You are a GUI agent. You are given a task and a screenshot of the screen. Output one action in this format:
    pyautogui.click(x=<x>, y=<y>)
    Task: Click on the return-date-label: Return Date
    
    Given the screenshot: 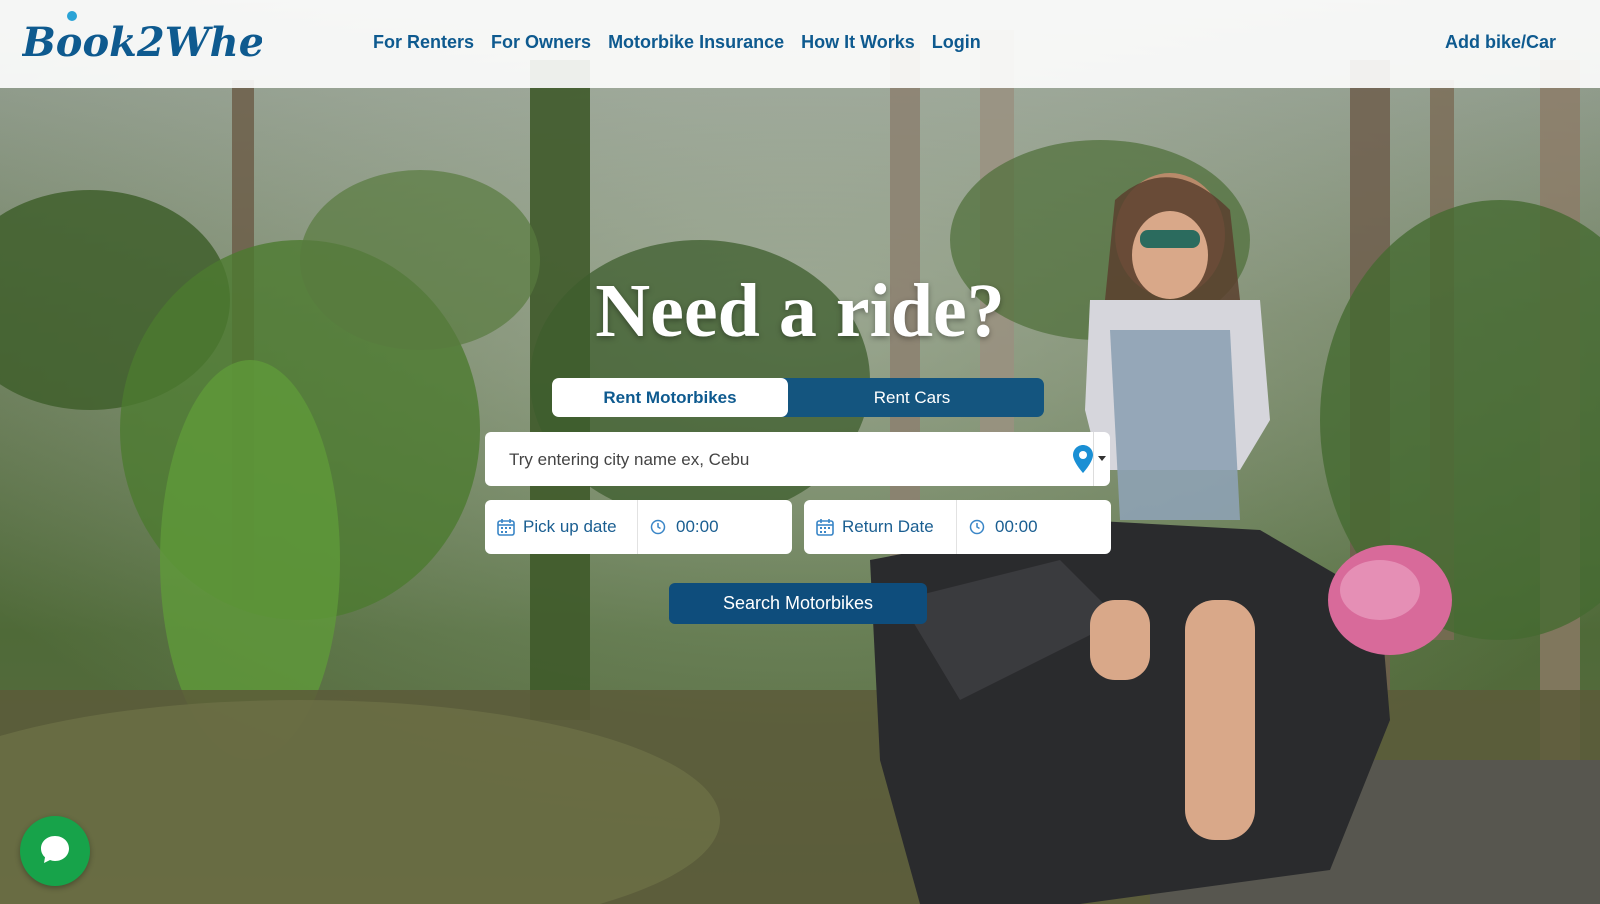 What is the action you would take?
    pyautogui.click(x=888, y=526)
    